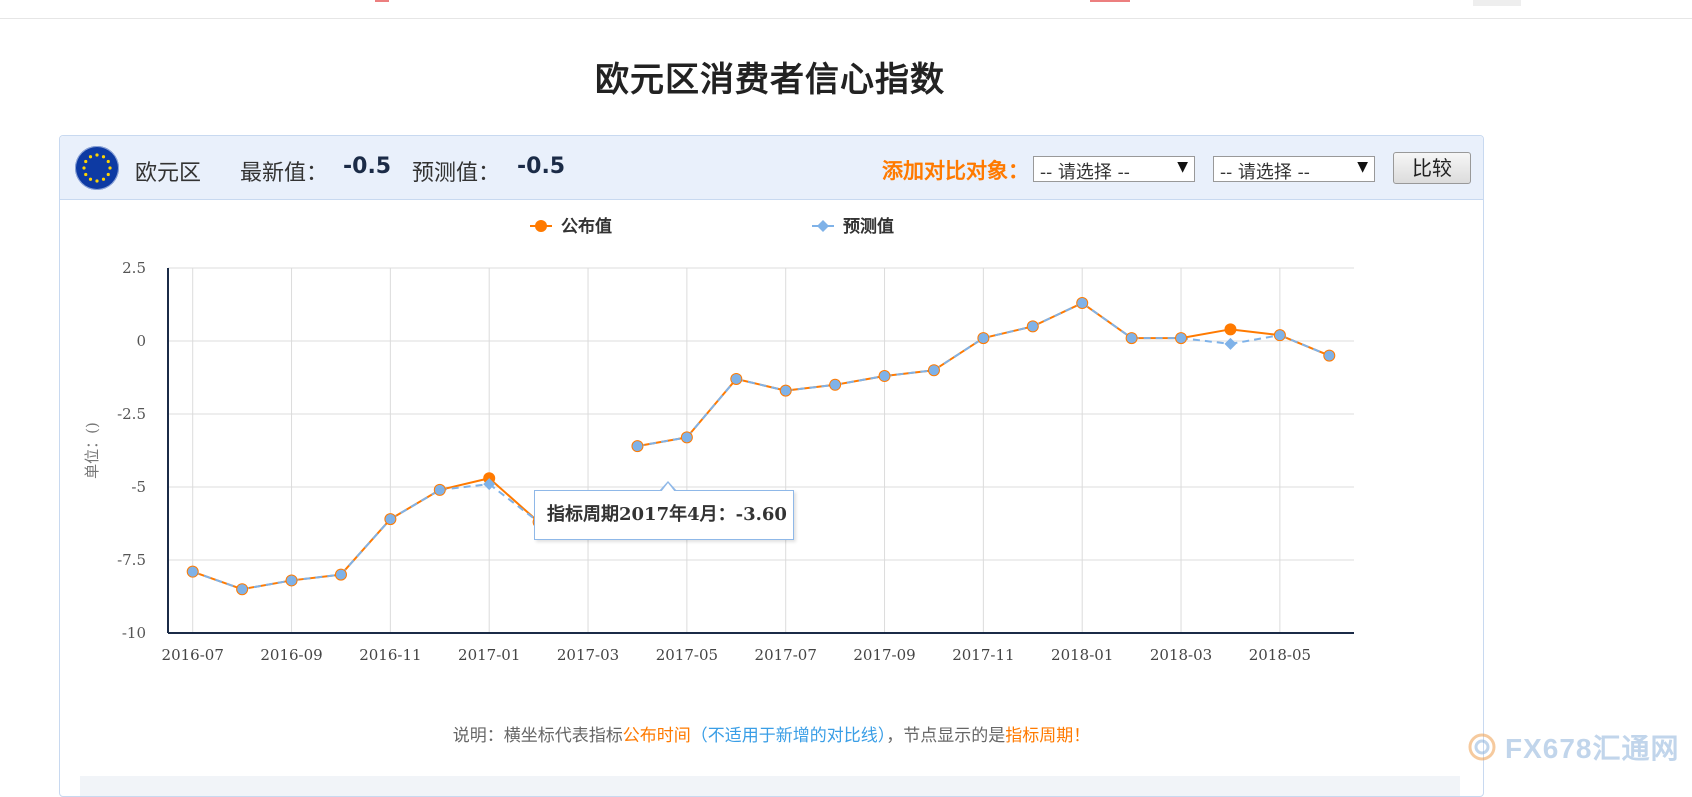  Describe the element at coordinates (138, 487) in the screenshot. I see `y-tick-label: -5` at that location.